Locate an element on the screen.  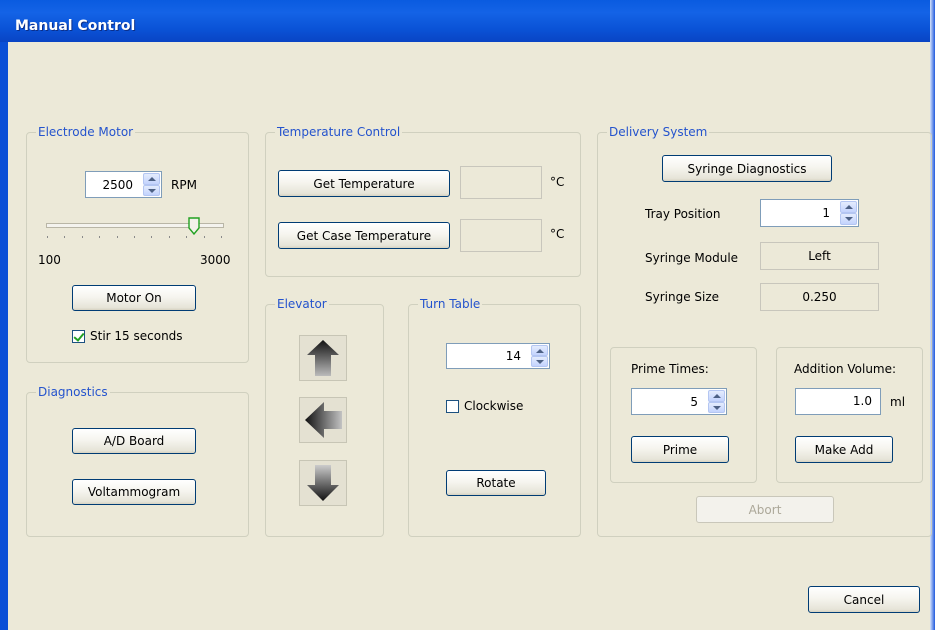
voltammogram-button: Voltammogram is located at coordinates (134, 492).